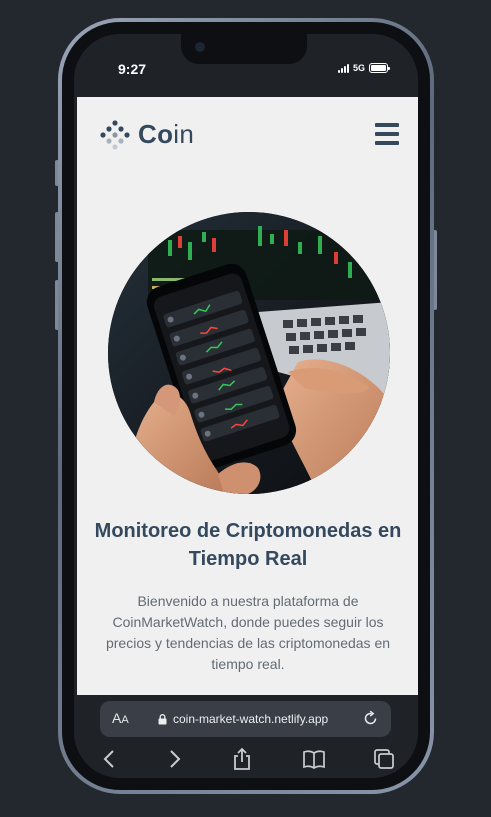 Image resolution: width=491 pixels, height=817 pixels. I want to click on status-bar: 9:27 5G, so click(246, 64).